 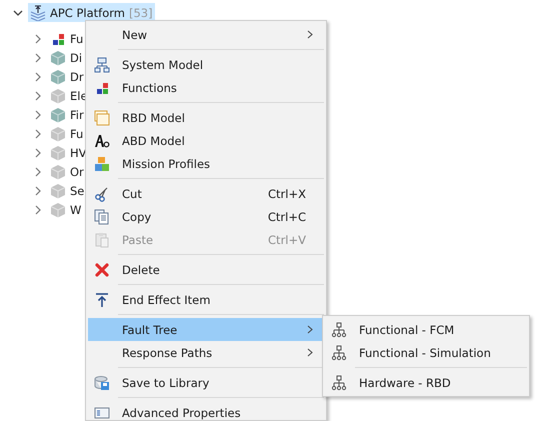 What do you see at coordinates (206, 410) in the screenshot?
I see `menu-item: Advanced Properties` at bounding box center [206, 410].